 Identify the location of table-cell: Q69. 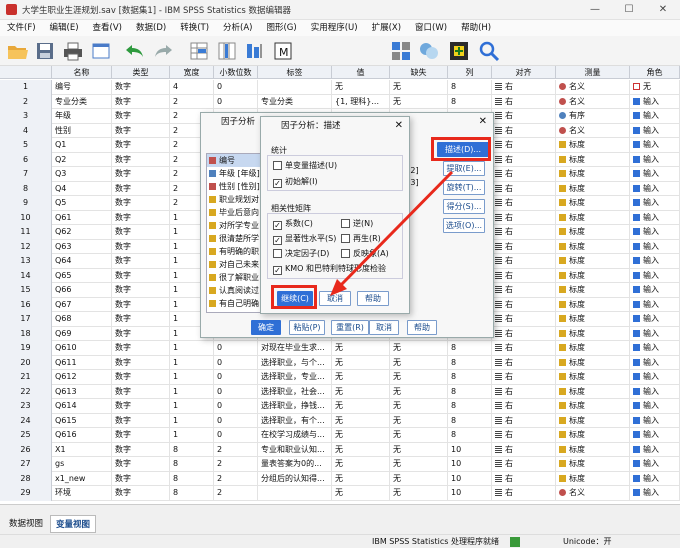
(82, 333).